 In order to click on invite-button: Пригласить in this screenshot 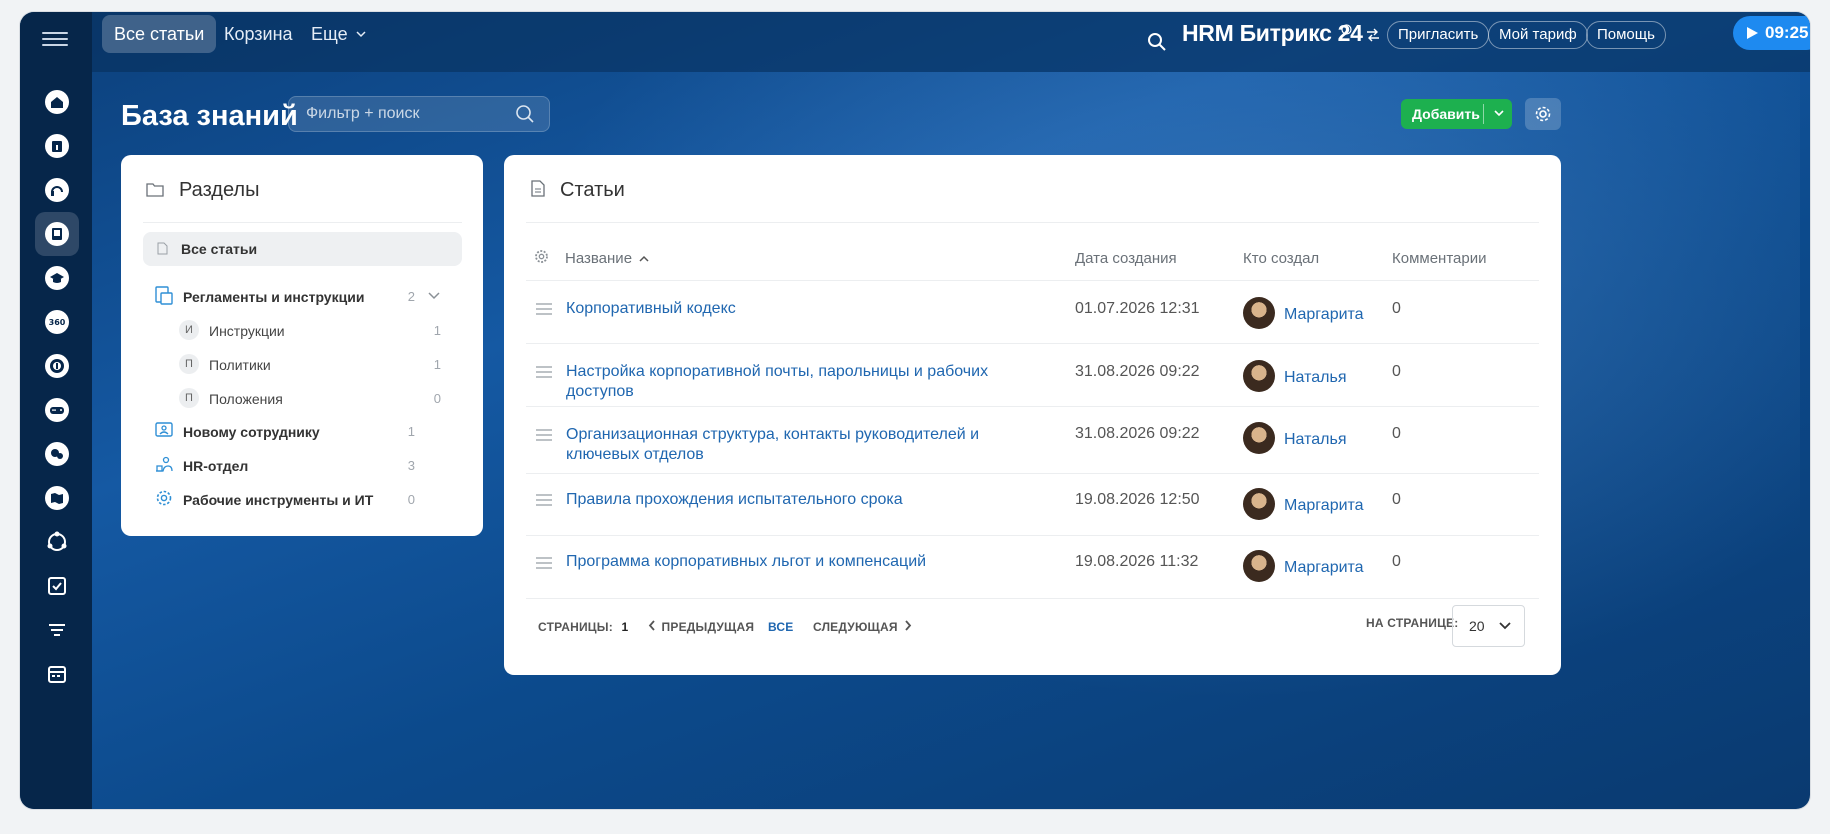, I will do `click(1438, 35)`.